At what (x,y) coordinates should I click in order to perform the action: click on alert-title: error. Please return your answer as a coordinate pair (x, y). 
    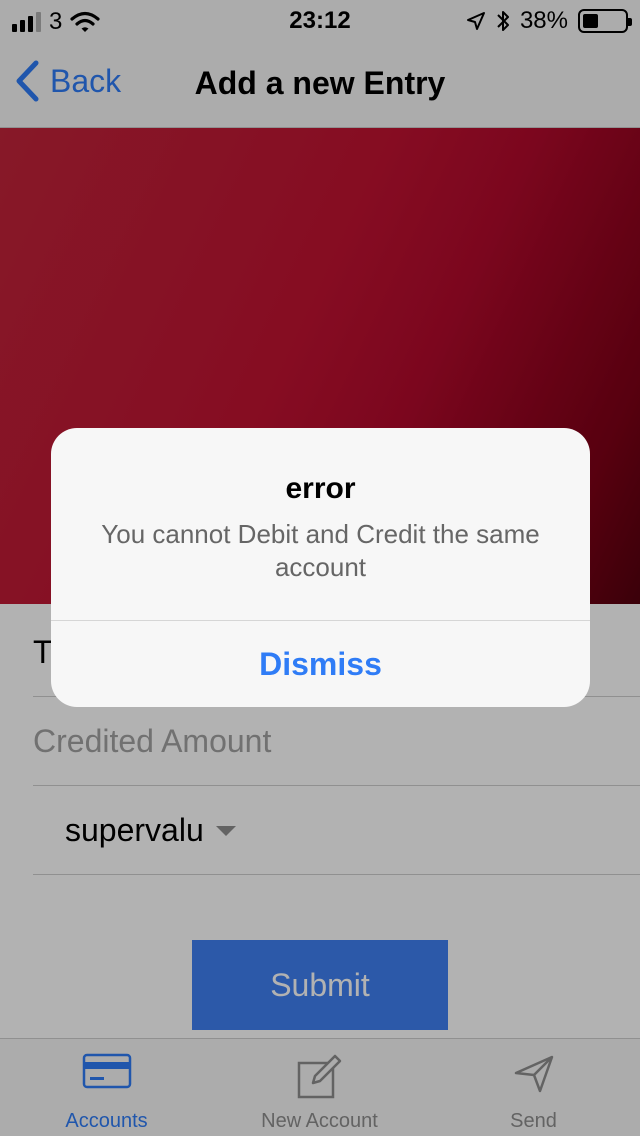
    Looking at the image, I should click on (320, 488).